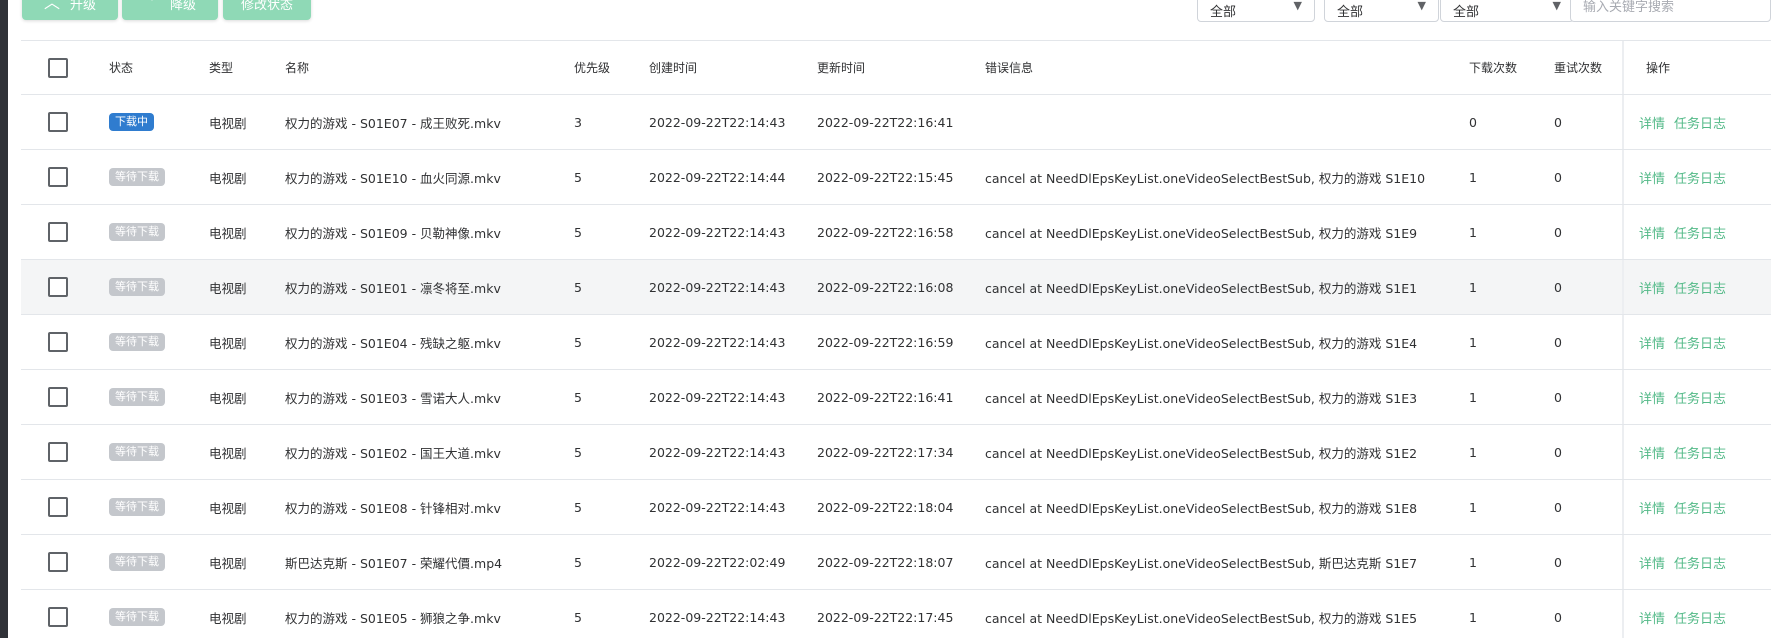 The height and width of the screenshot is (638, 1771). I want to click on sidebar-edge, so click(4, 319).